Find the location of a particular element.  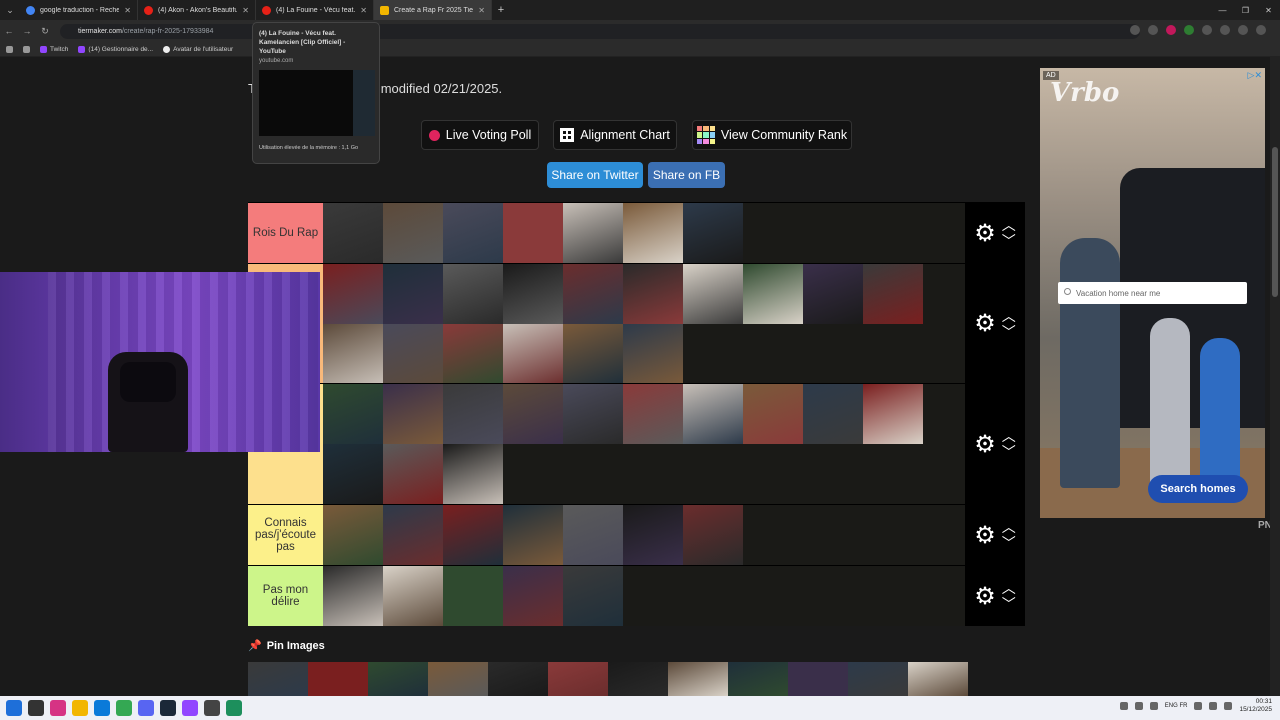

profile-avatar-icon is located at coordinates (1243, 30).